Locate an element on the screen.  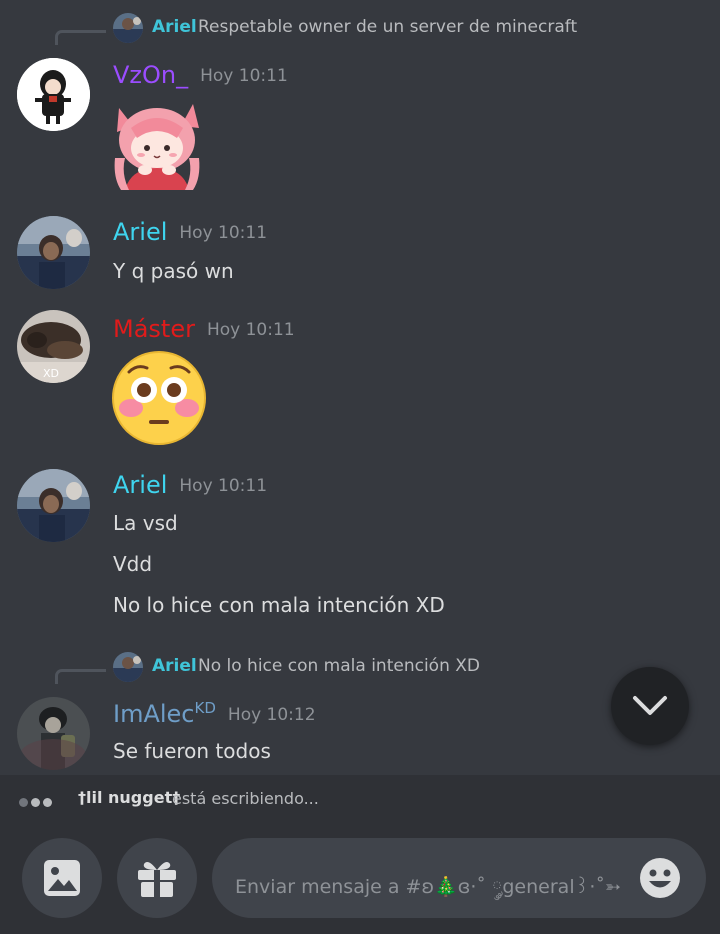
message-author: ImAlecKD Hoy 10:12 is located at coordinates (214, 713).